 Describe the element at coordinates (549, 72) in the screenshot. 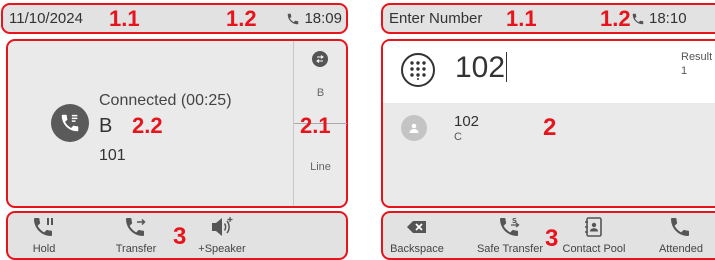

I see `number-input-row: 102 Result 1` at that location.